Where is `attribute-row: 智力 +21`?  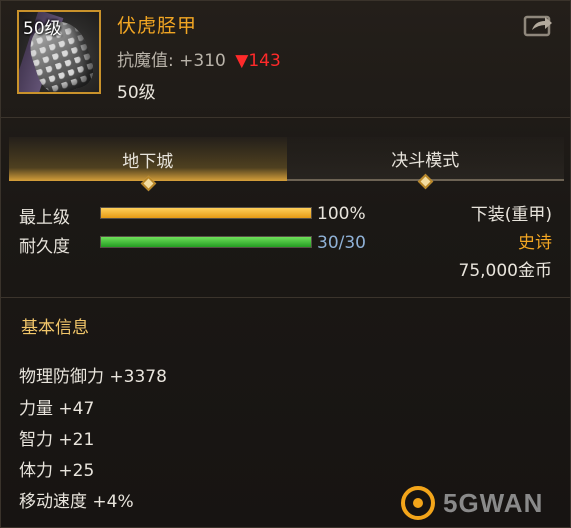 attribute-row: 智力 +21 is located at coordinates (57, 440).